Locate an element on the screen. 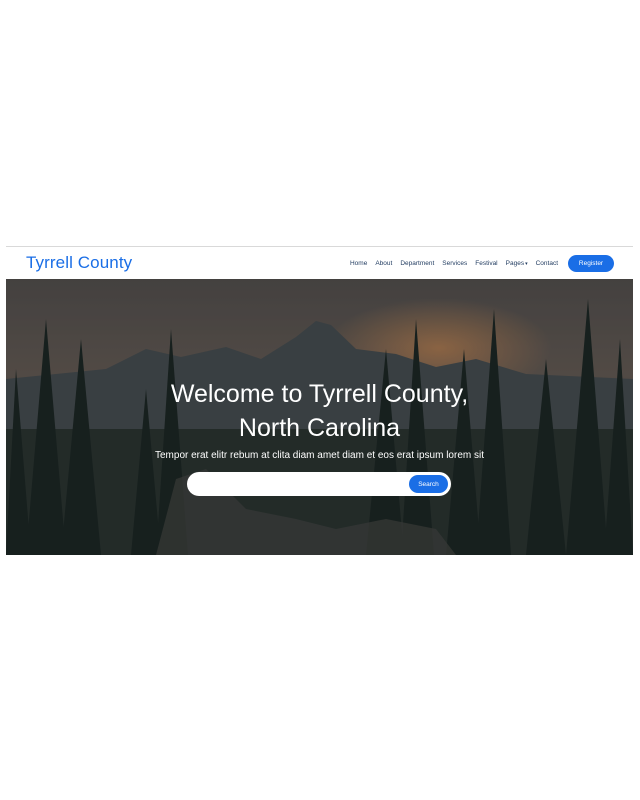 Image resolution: width=640 pixels, height=800 pixels. search-button: Search is located at coordinates (428, 484).